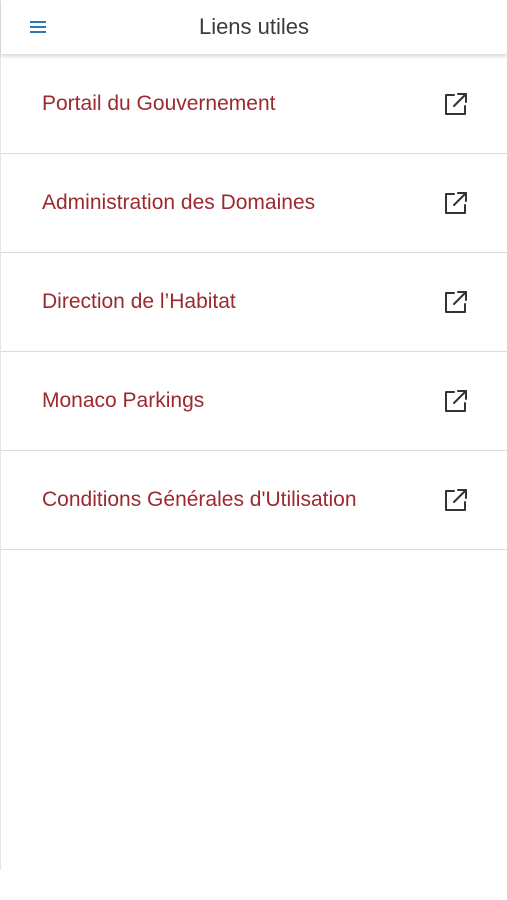  I want to click on link-label: Portail du Gouvernement, so click(159, 103).